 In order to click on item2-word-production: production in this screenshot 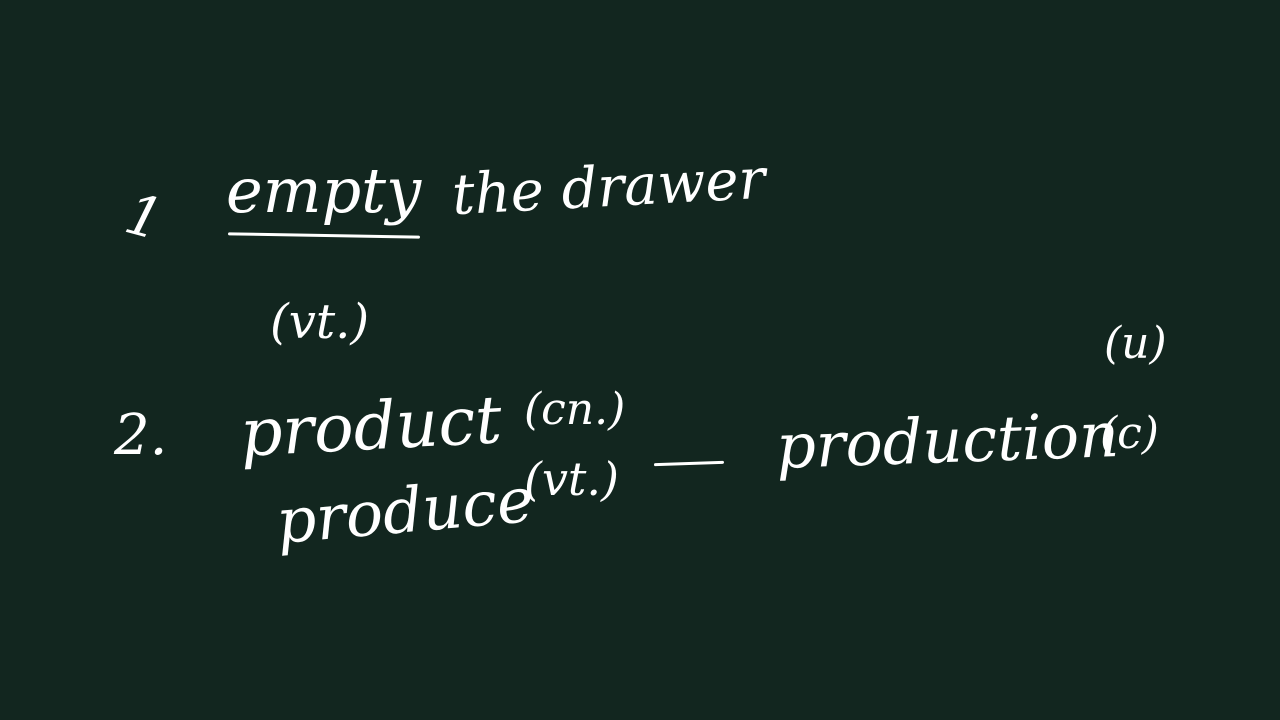, I will do `click(947, 440)`.